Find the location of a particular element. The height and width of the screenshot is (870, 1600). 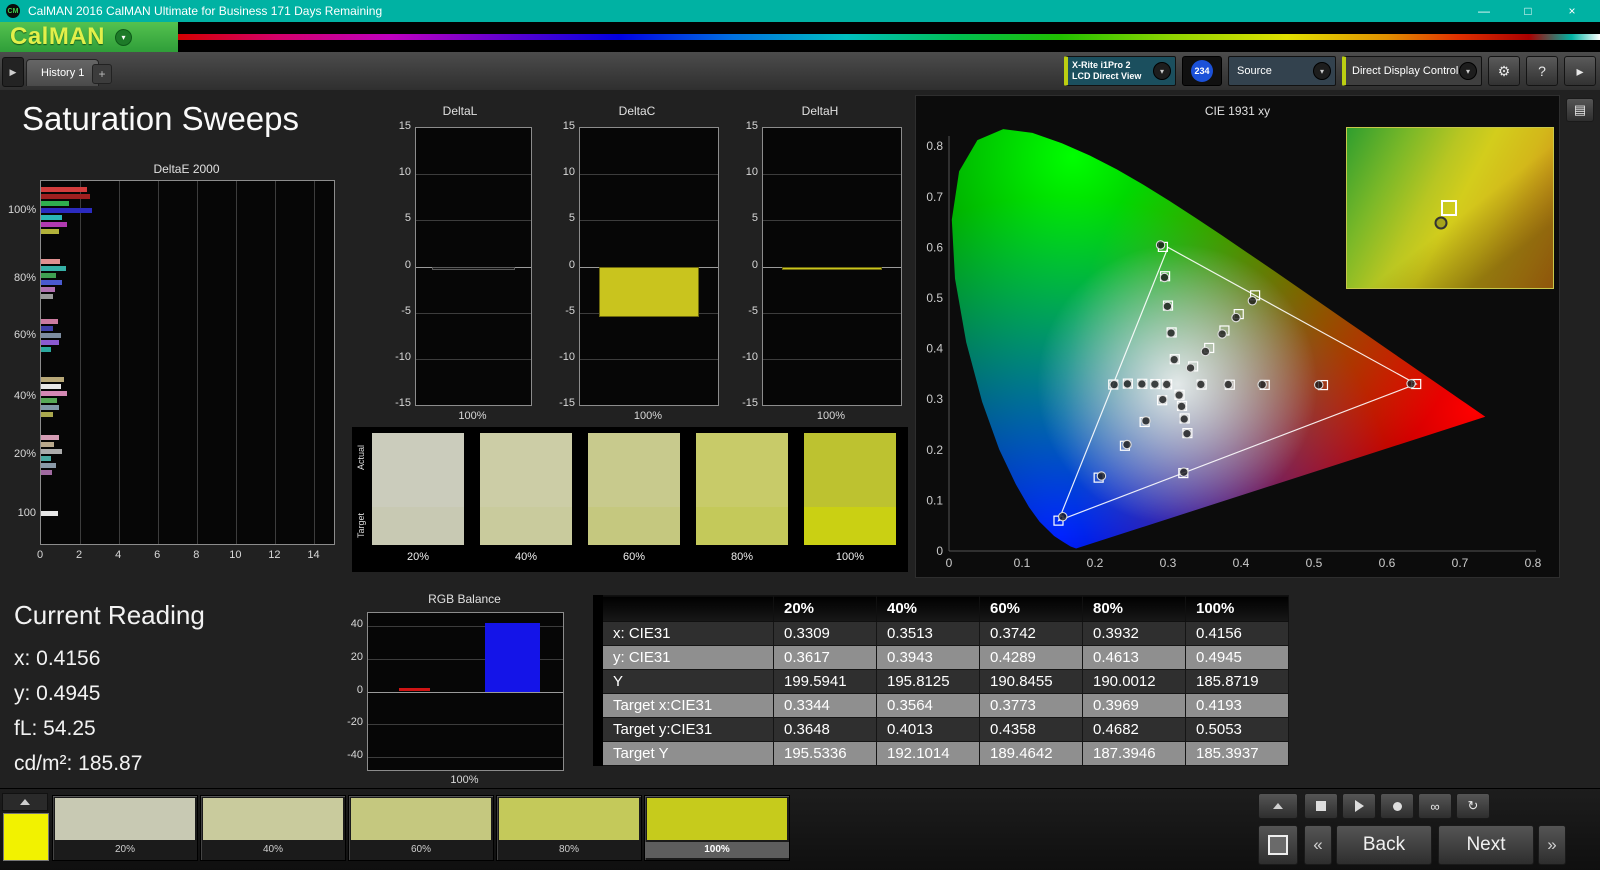

continuous-measure-button: ∞ is located at coordinates (1435, 806).